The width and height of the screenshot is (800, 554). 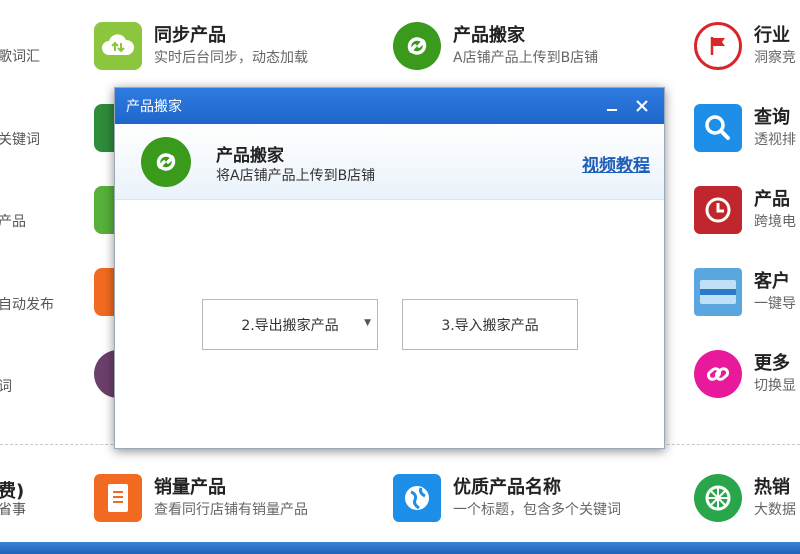 I want to click on dialog-title-bar: 产品搬家, so click(x=389, y=106).